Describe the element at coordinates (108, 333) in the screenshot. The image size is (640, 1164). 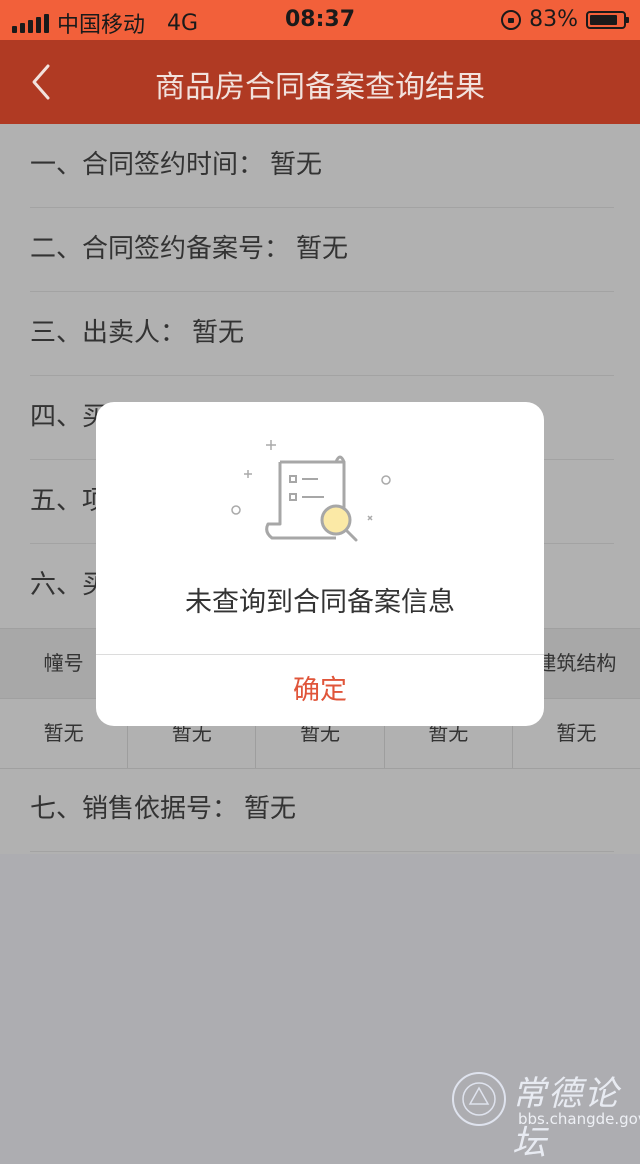
I see `row-label: 三、出卖人：` at that location.